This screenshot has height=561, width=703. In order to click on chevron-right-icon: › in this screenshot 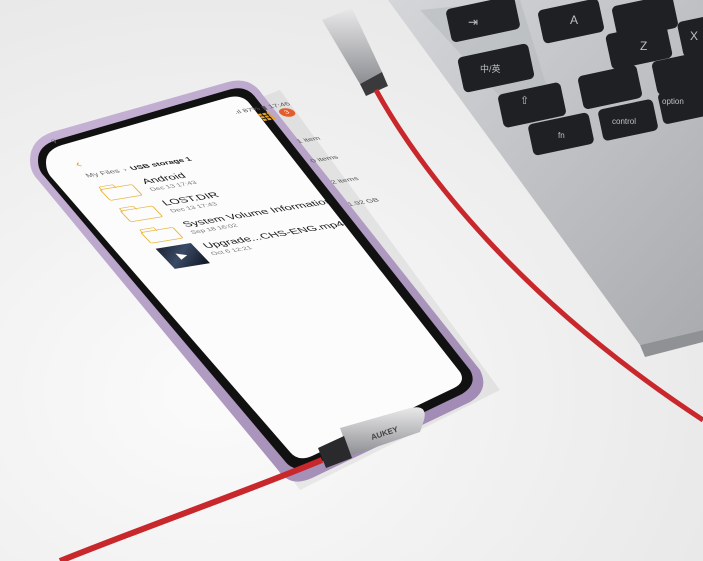, I will do `click(125, 169)`.